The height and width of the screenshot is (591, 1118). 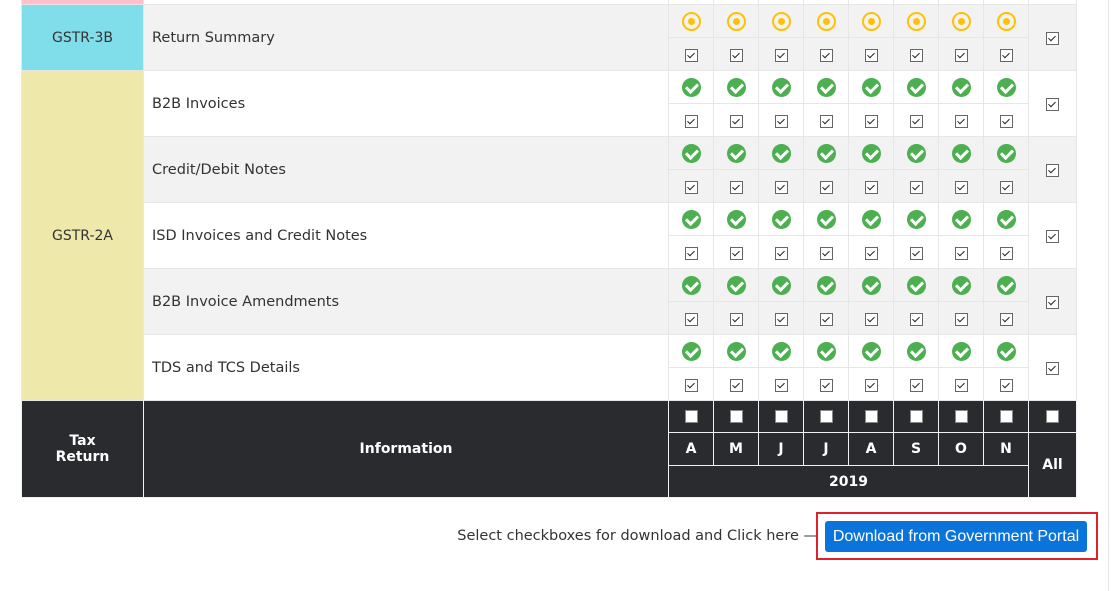 I want to click on select-month-2-checkbox, so click(x=736, y=416).